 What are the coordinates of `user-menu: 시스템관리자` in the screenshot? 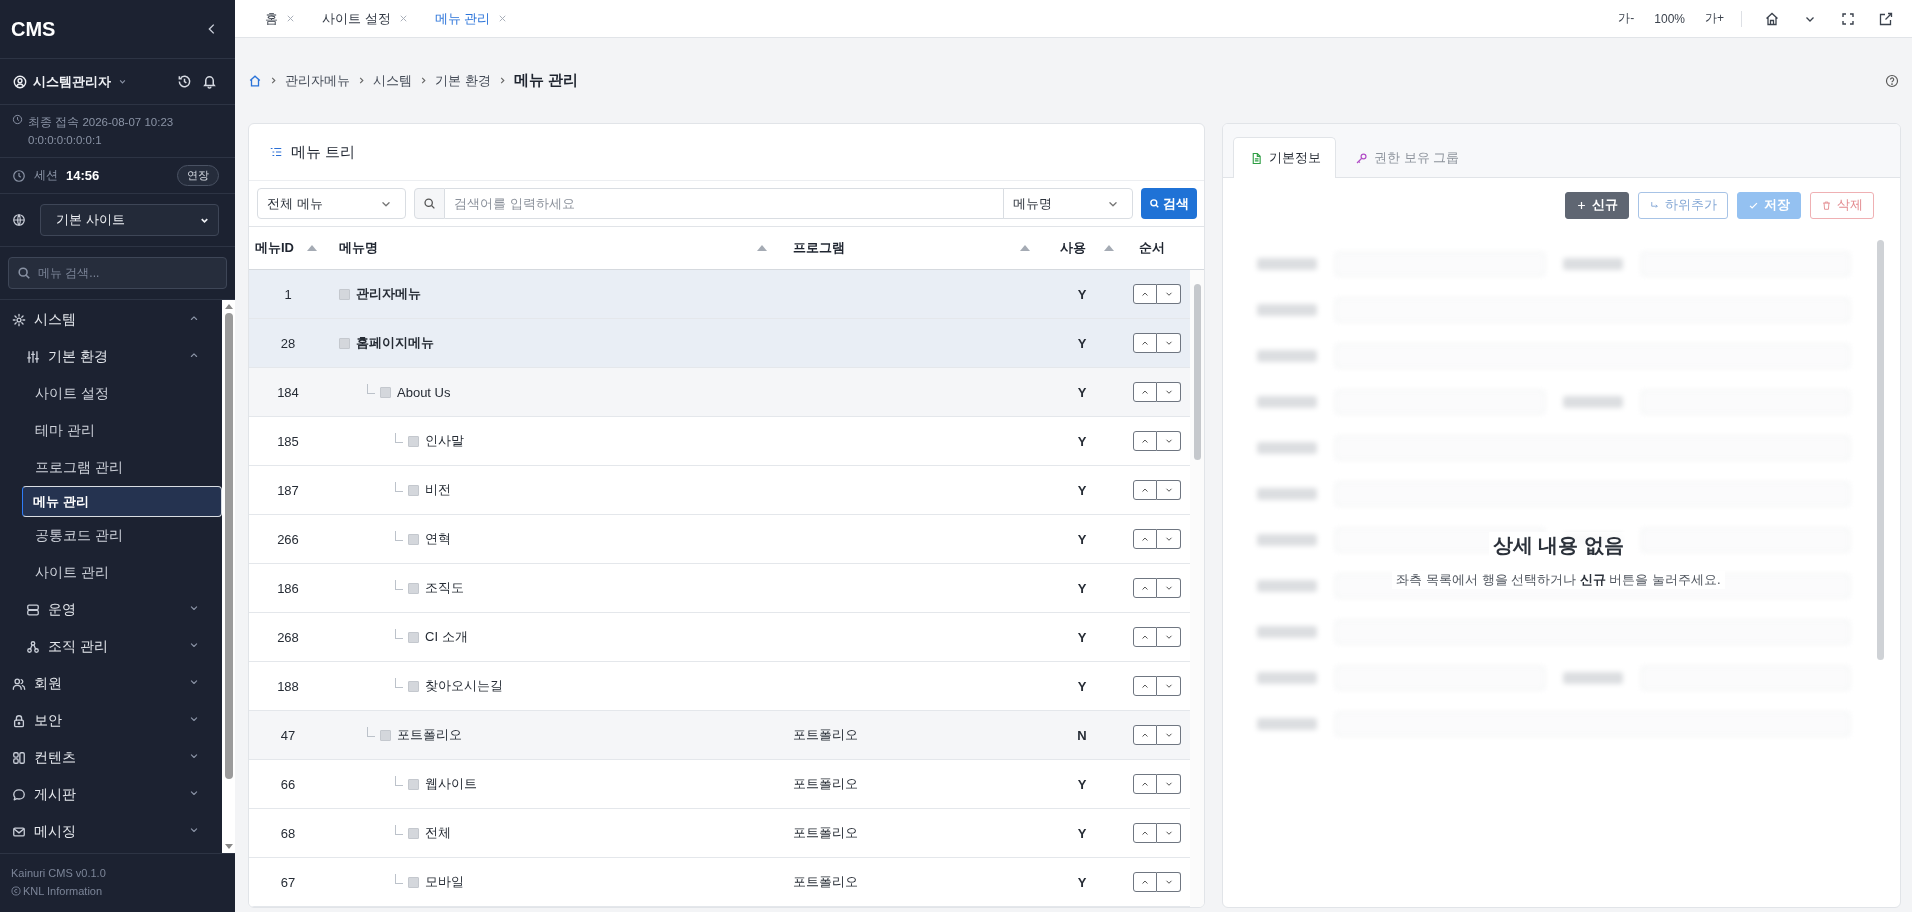 It's located at (70, 81).